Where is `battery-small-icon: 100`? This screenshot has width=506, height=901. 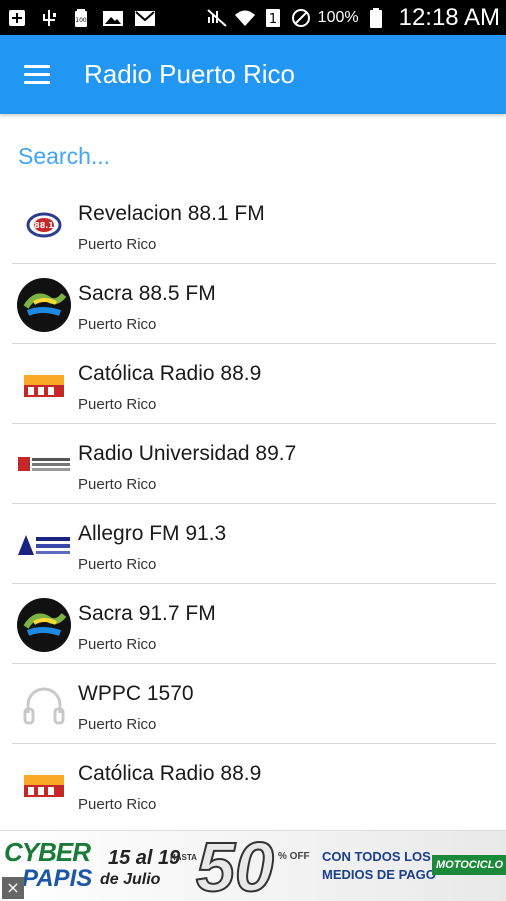 battery-small-icon: 100 is located at coordinates (81, 18).